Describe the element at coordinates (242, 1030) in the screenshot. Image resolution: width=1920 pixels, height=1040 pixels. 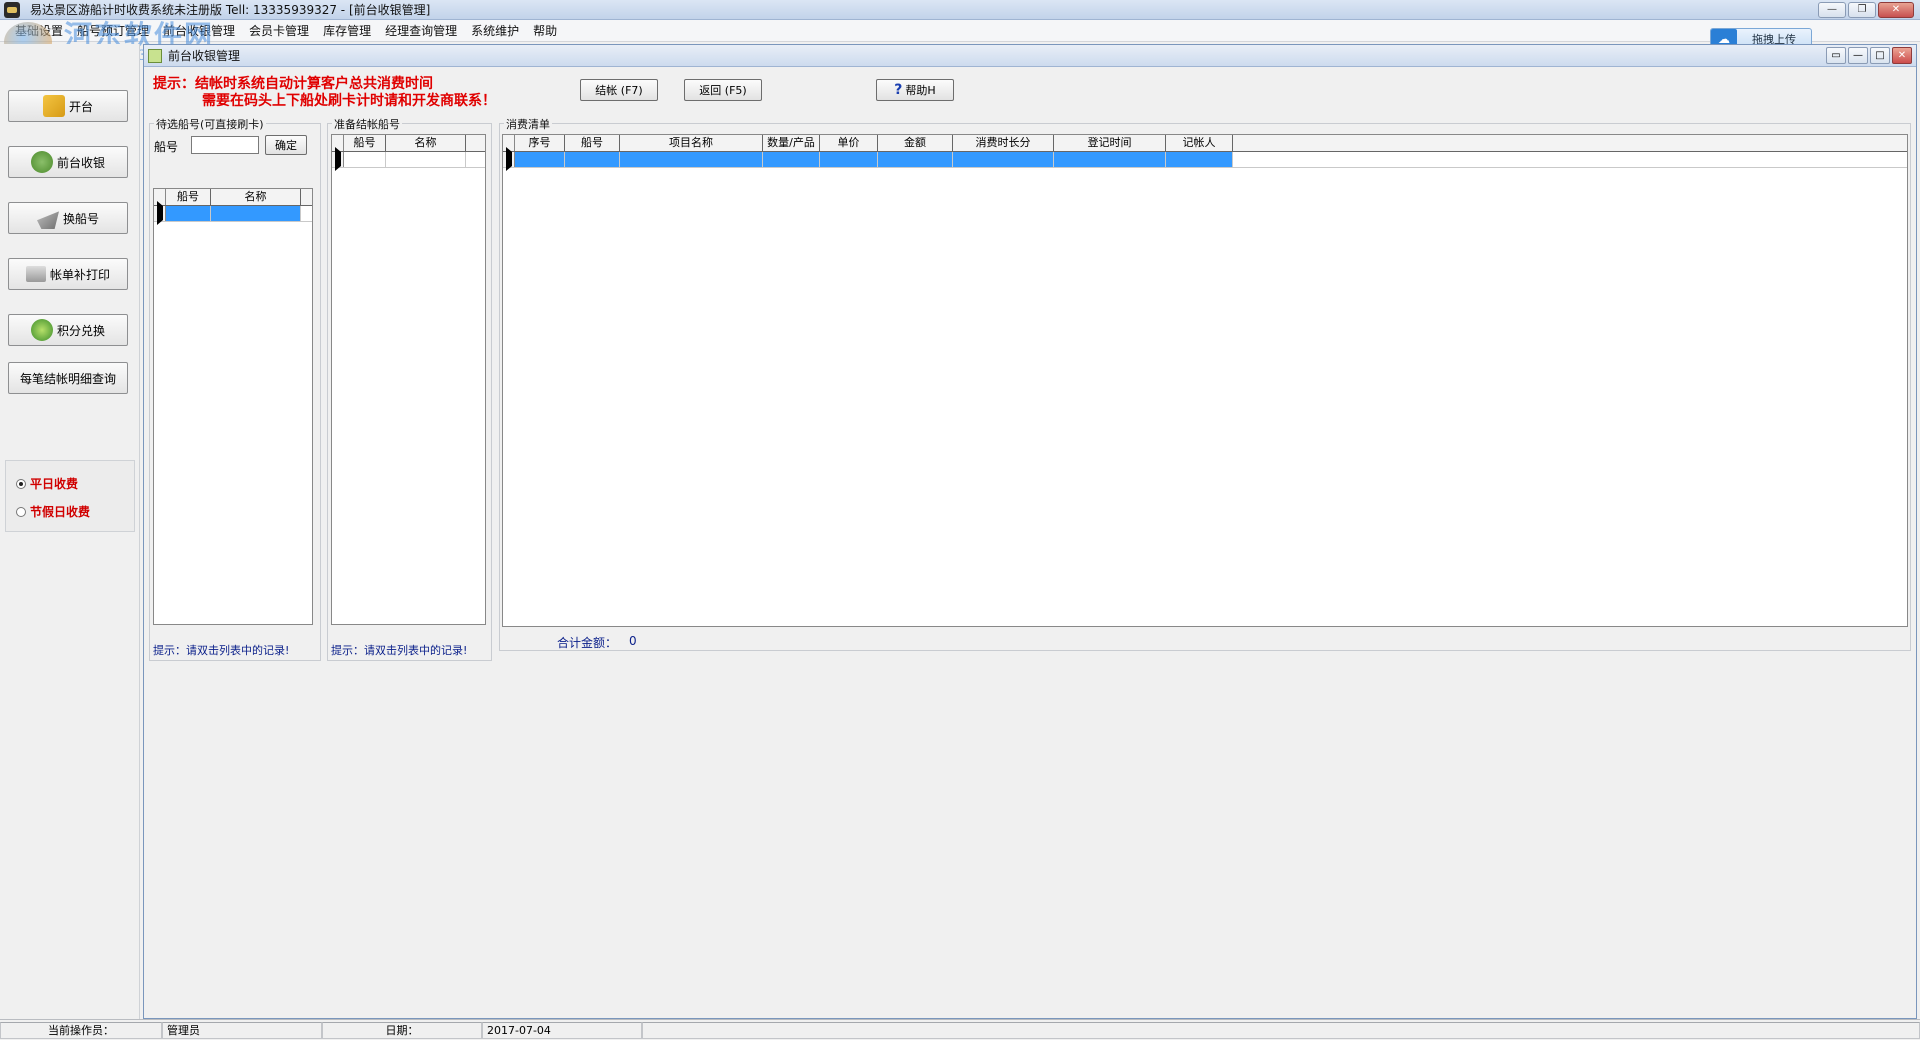
I see `operator-value: 管理员` at that location.